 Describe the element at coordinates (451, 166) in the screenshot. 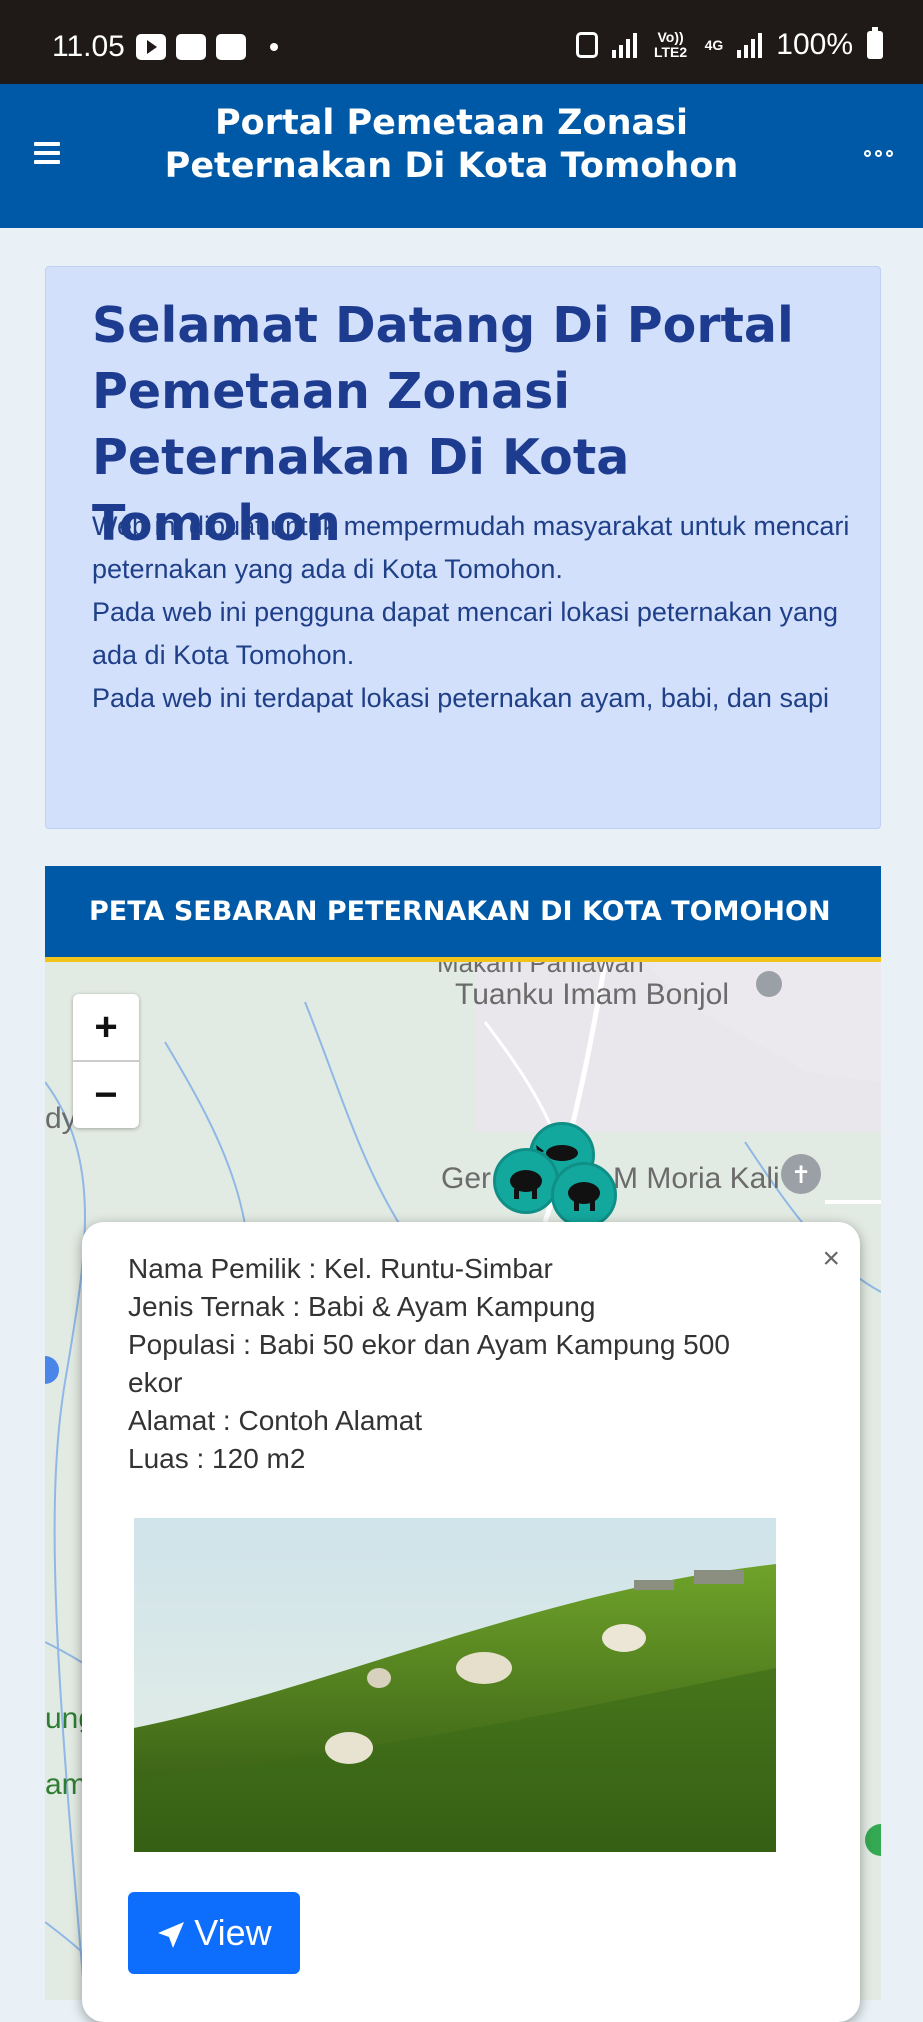

I see `title-line-2: Peternakan Di Kota Tomohon` at that location.